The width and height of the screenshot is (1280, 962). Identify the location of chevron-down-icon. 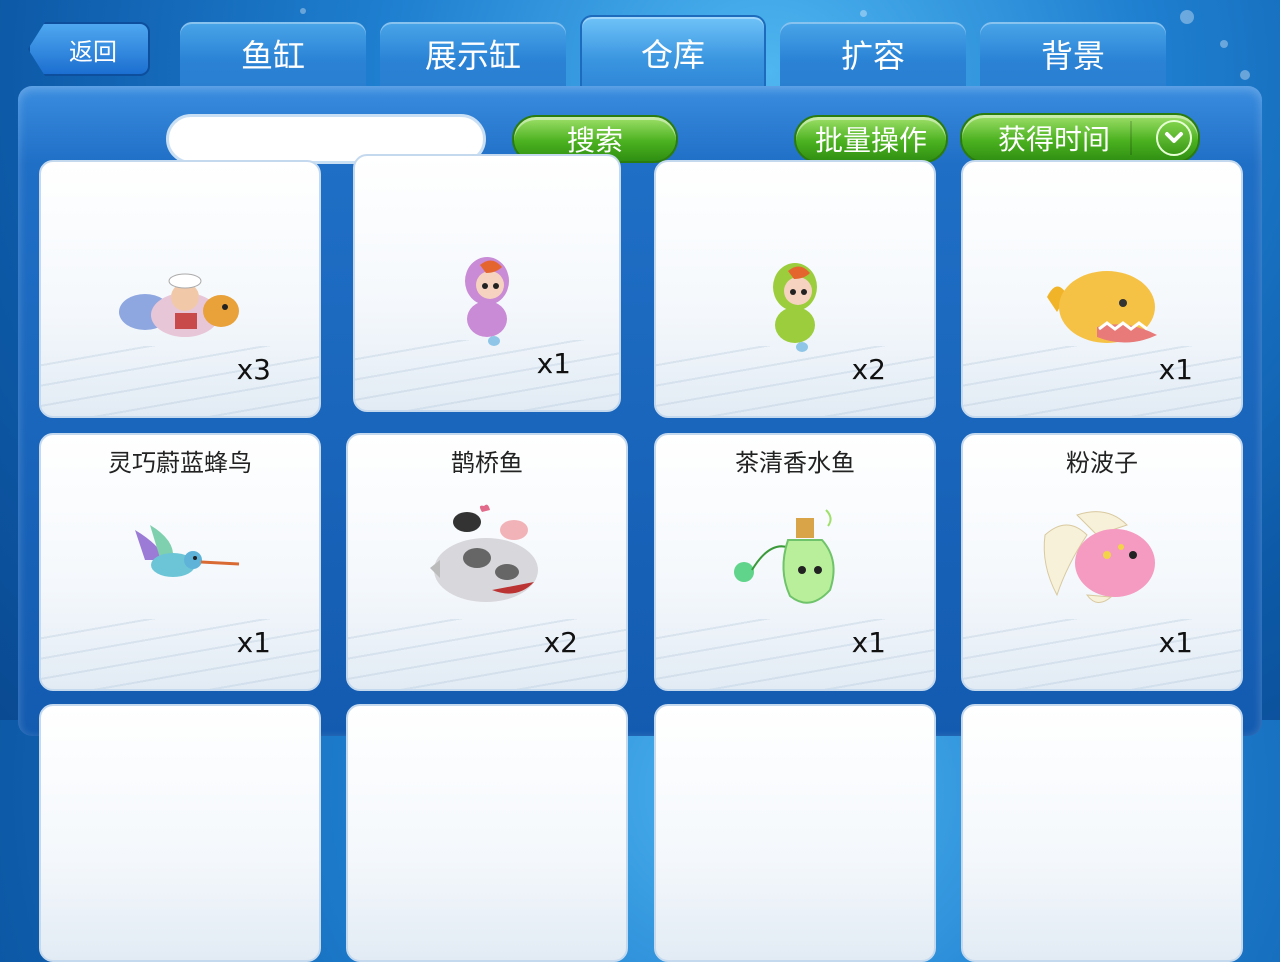
(1174, 138).